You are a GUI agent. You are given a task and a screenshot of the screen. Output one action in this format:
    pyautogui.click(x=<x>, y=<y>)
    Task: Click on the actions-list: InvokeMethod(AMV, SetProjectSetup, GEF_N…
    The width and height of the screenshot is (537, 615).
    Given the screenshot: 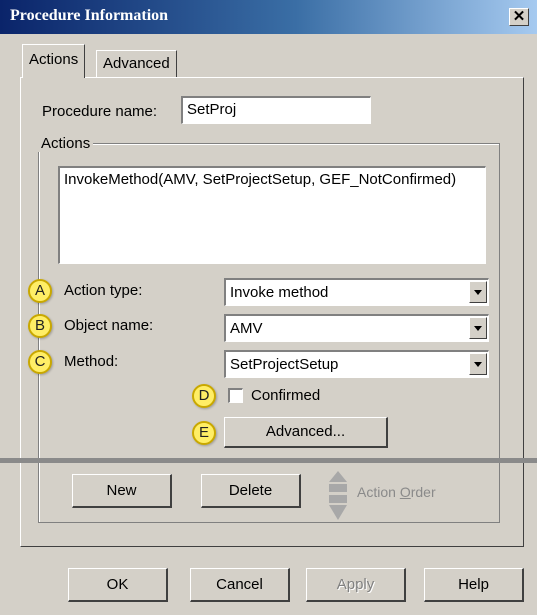 What is the action you would take?
    pyautogui.click(x=272, y=215)
    